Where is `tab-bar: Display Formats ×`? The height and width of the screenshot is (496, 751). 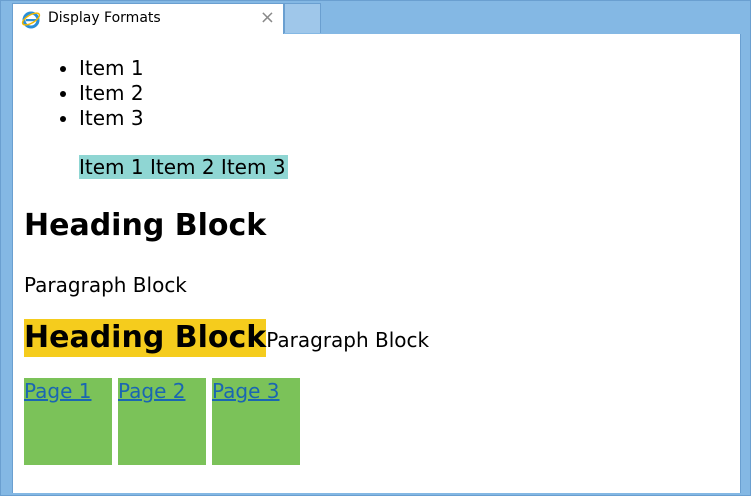
tab-bar: Display Formats × is located at coordinates (375, 17).